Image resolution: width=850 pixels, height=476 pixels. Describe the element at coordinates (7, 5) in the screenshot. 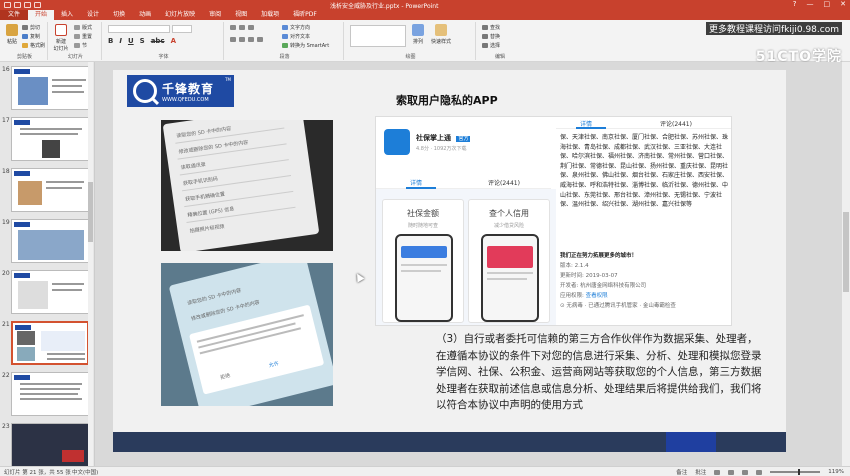

I see `save-icon` at that location.